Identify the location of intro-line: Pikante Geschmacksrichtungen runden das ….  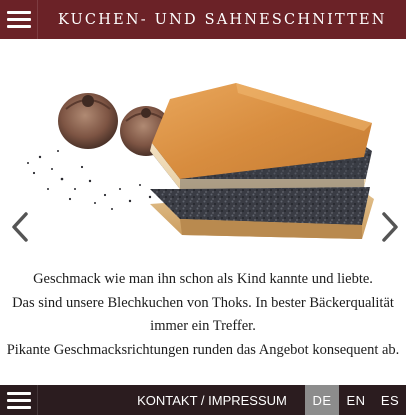
(203, 349).